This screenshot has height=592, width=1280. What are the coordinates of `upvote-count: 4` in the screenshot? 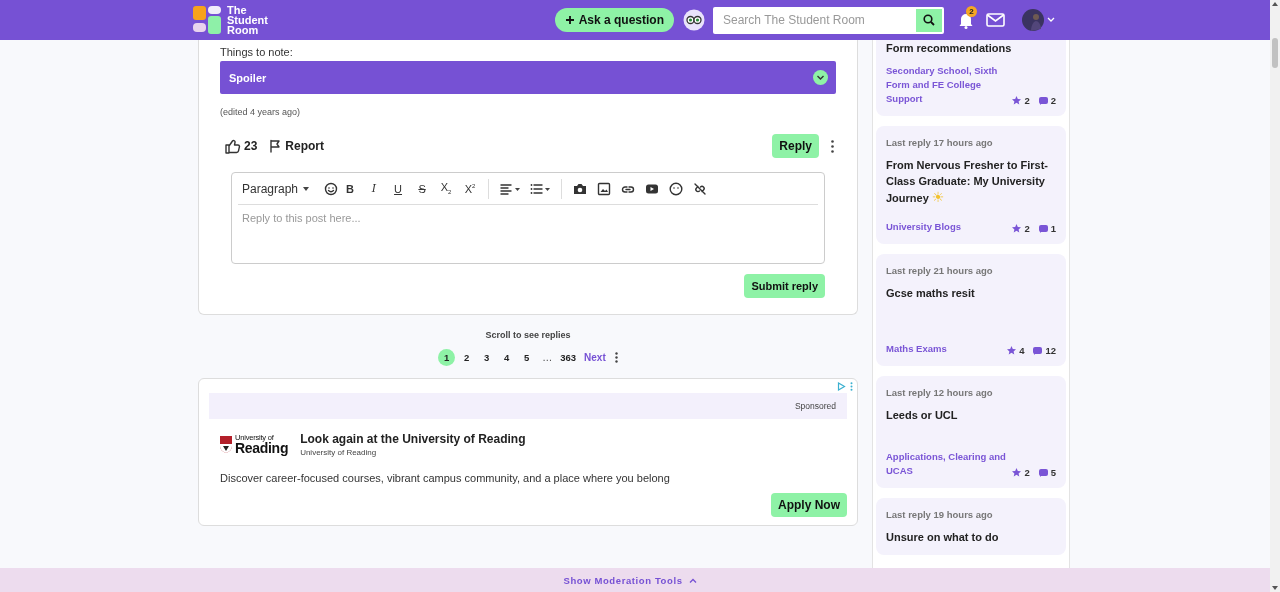 It's located at (1022, 350).